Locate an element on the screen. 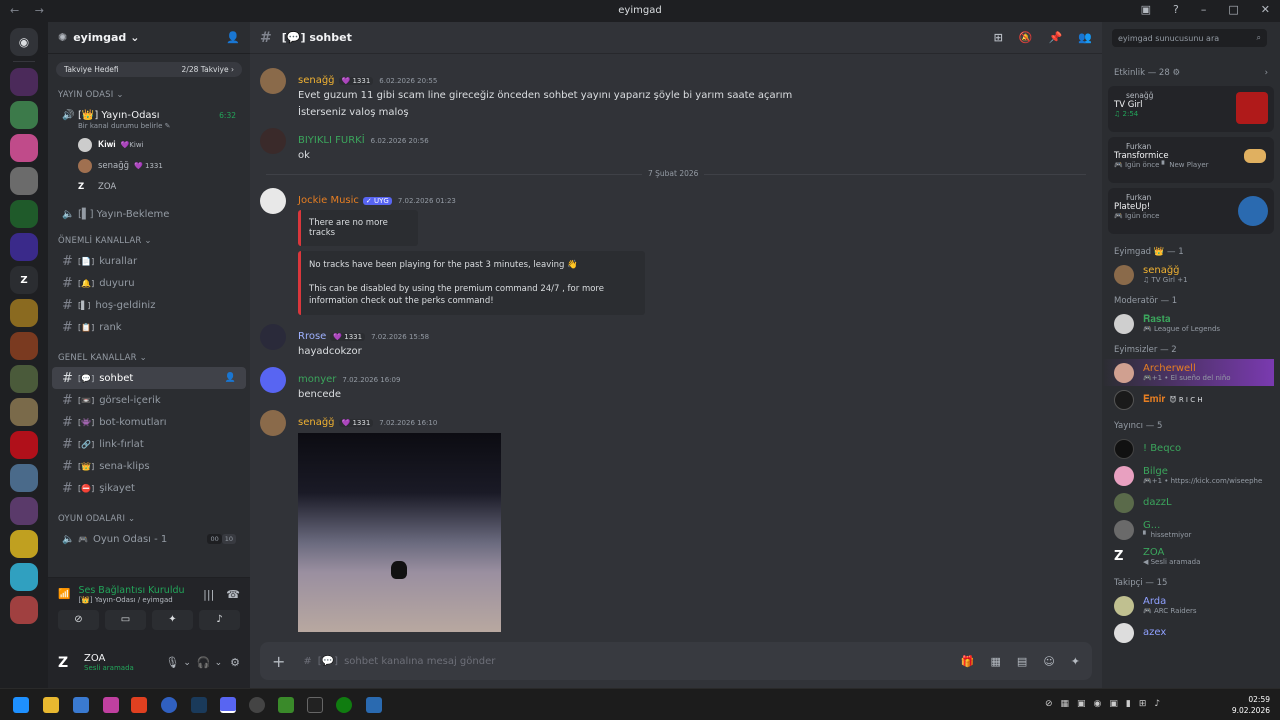  clock-time: 02:59 is located at coordinates (1251, 699).